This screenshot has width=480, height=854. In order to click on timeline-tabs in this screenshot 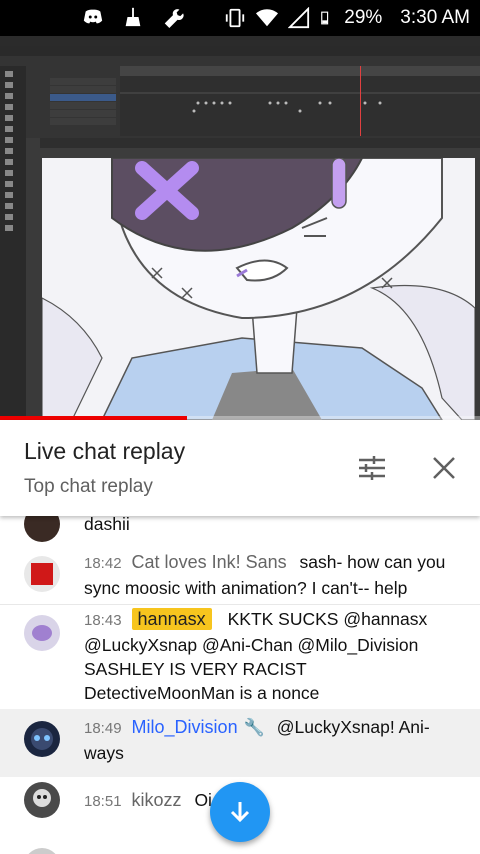, I will do `click(240, 51)`.